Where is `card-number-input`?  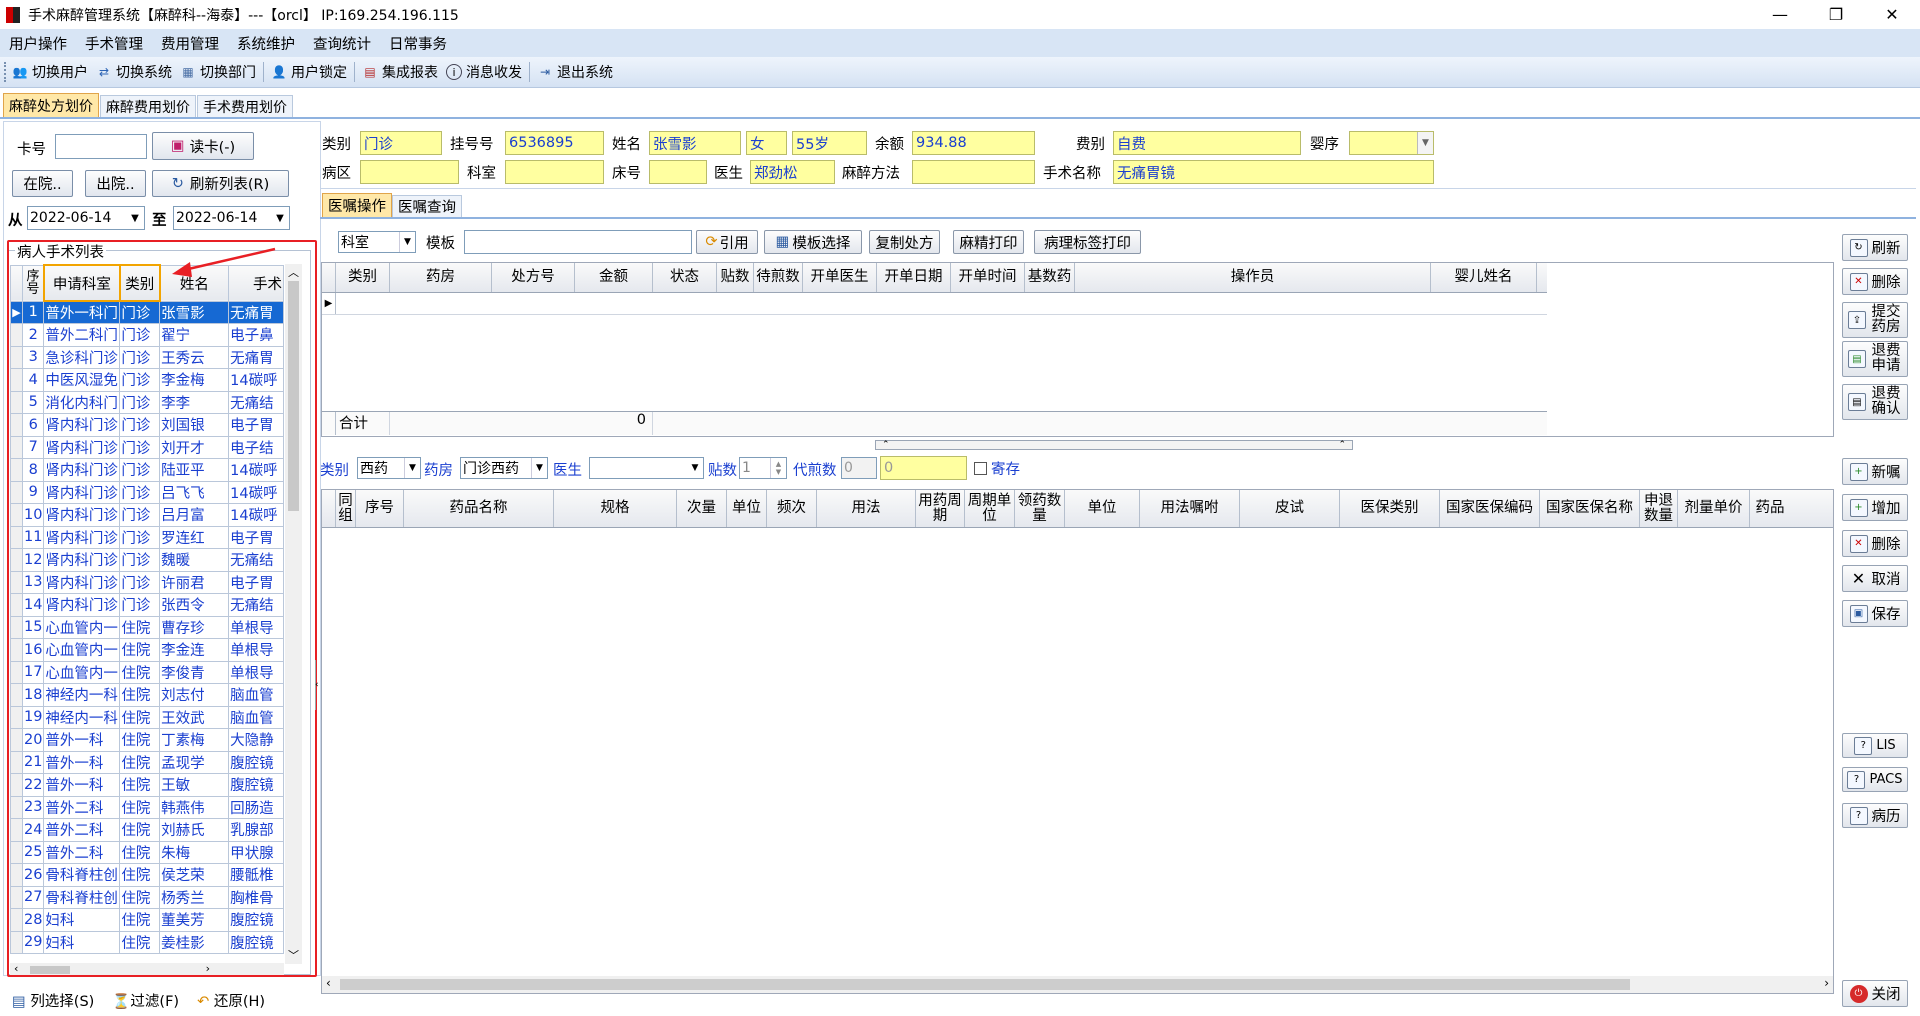
card-number-input is located at coordinates (101, 146).